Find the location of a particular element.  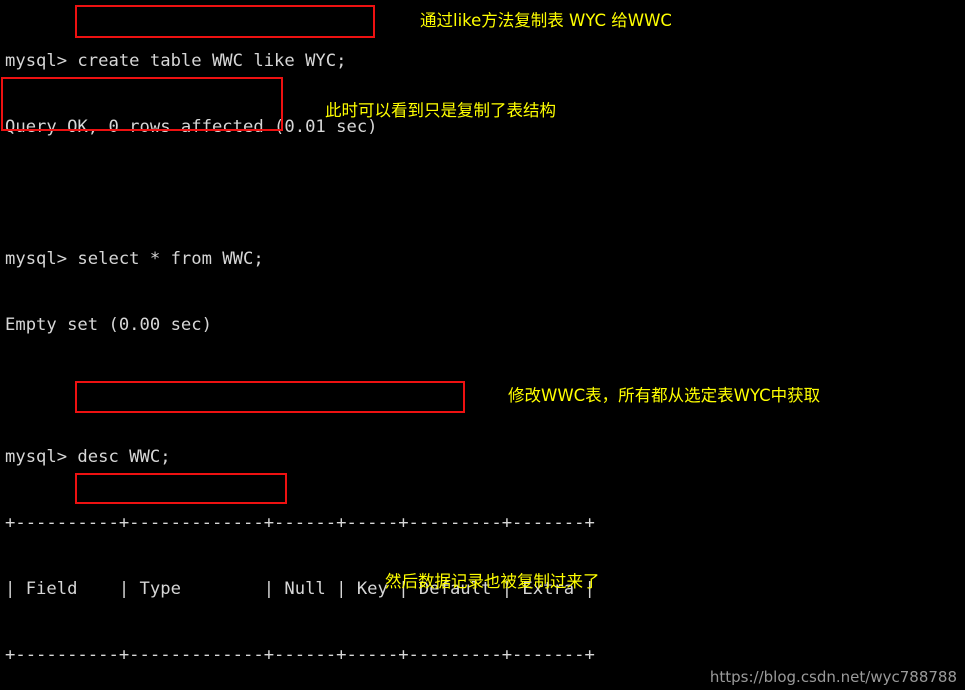

note-structure-only: 此时可以看到只是复制了表结构 is located at coordinates (440, 110).